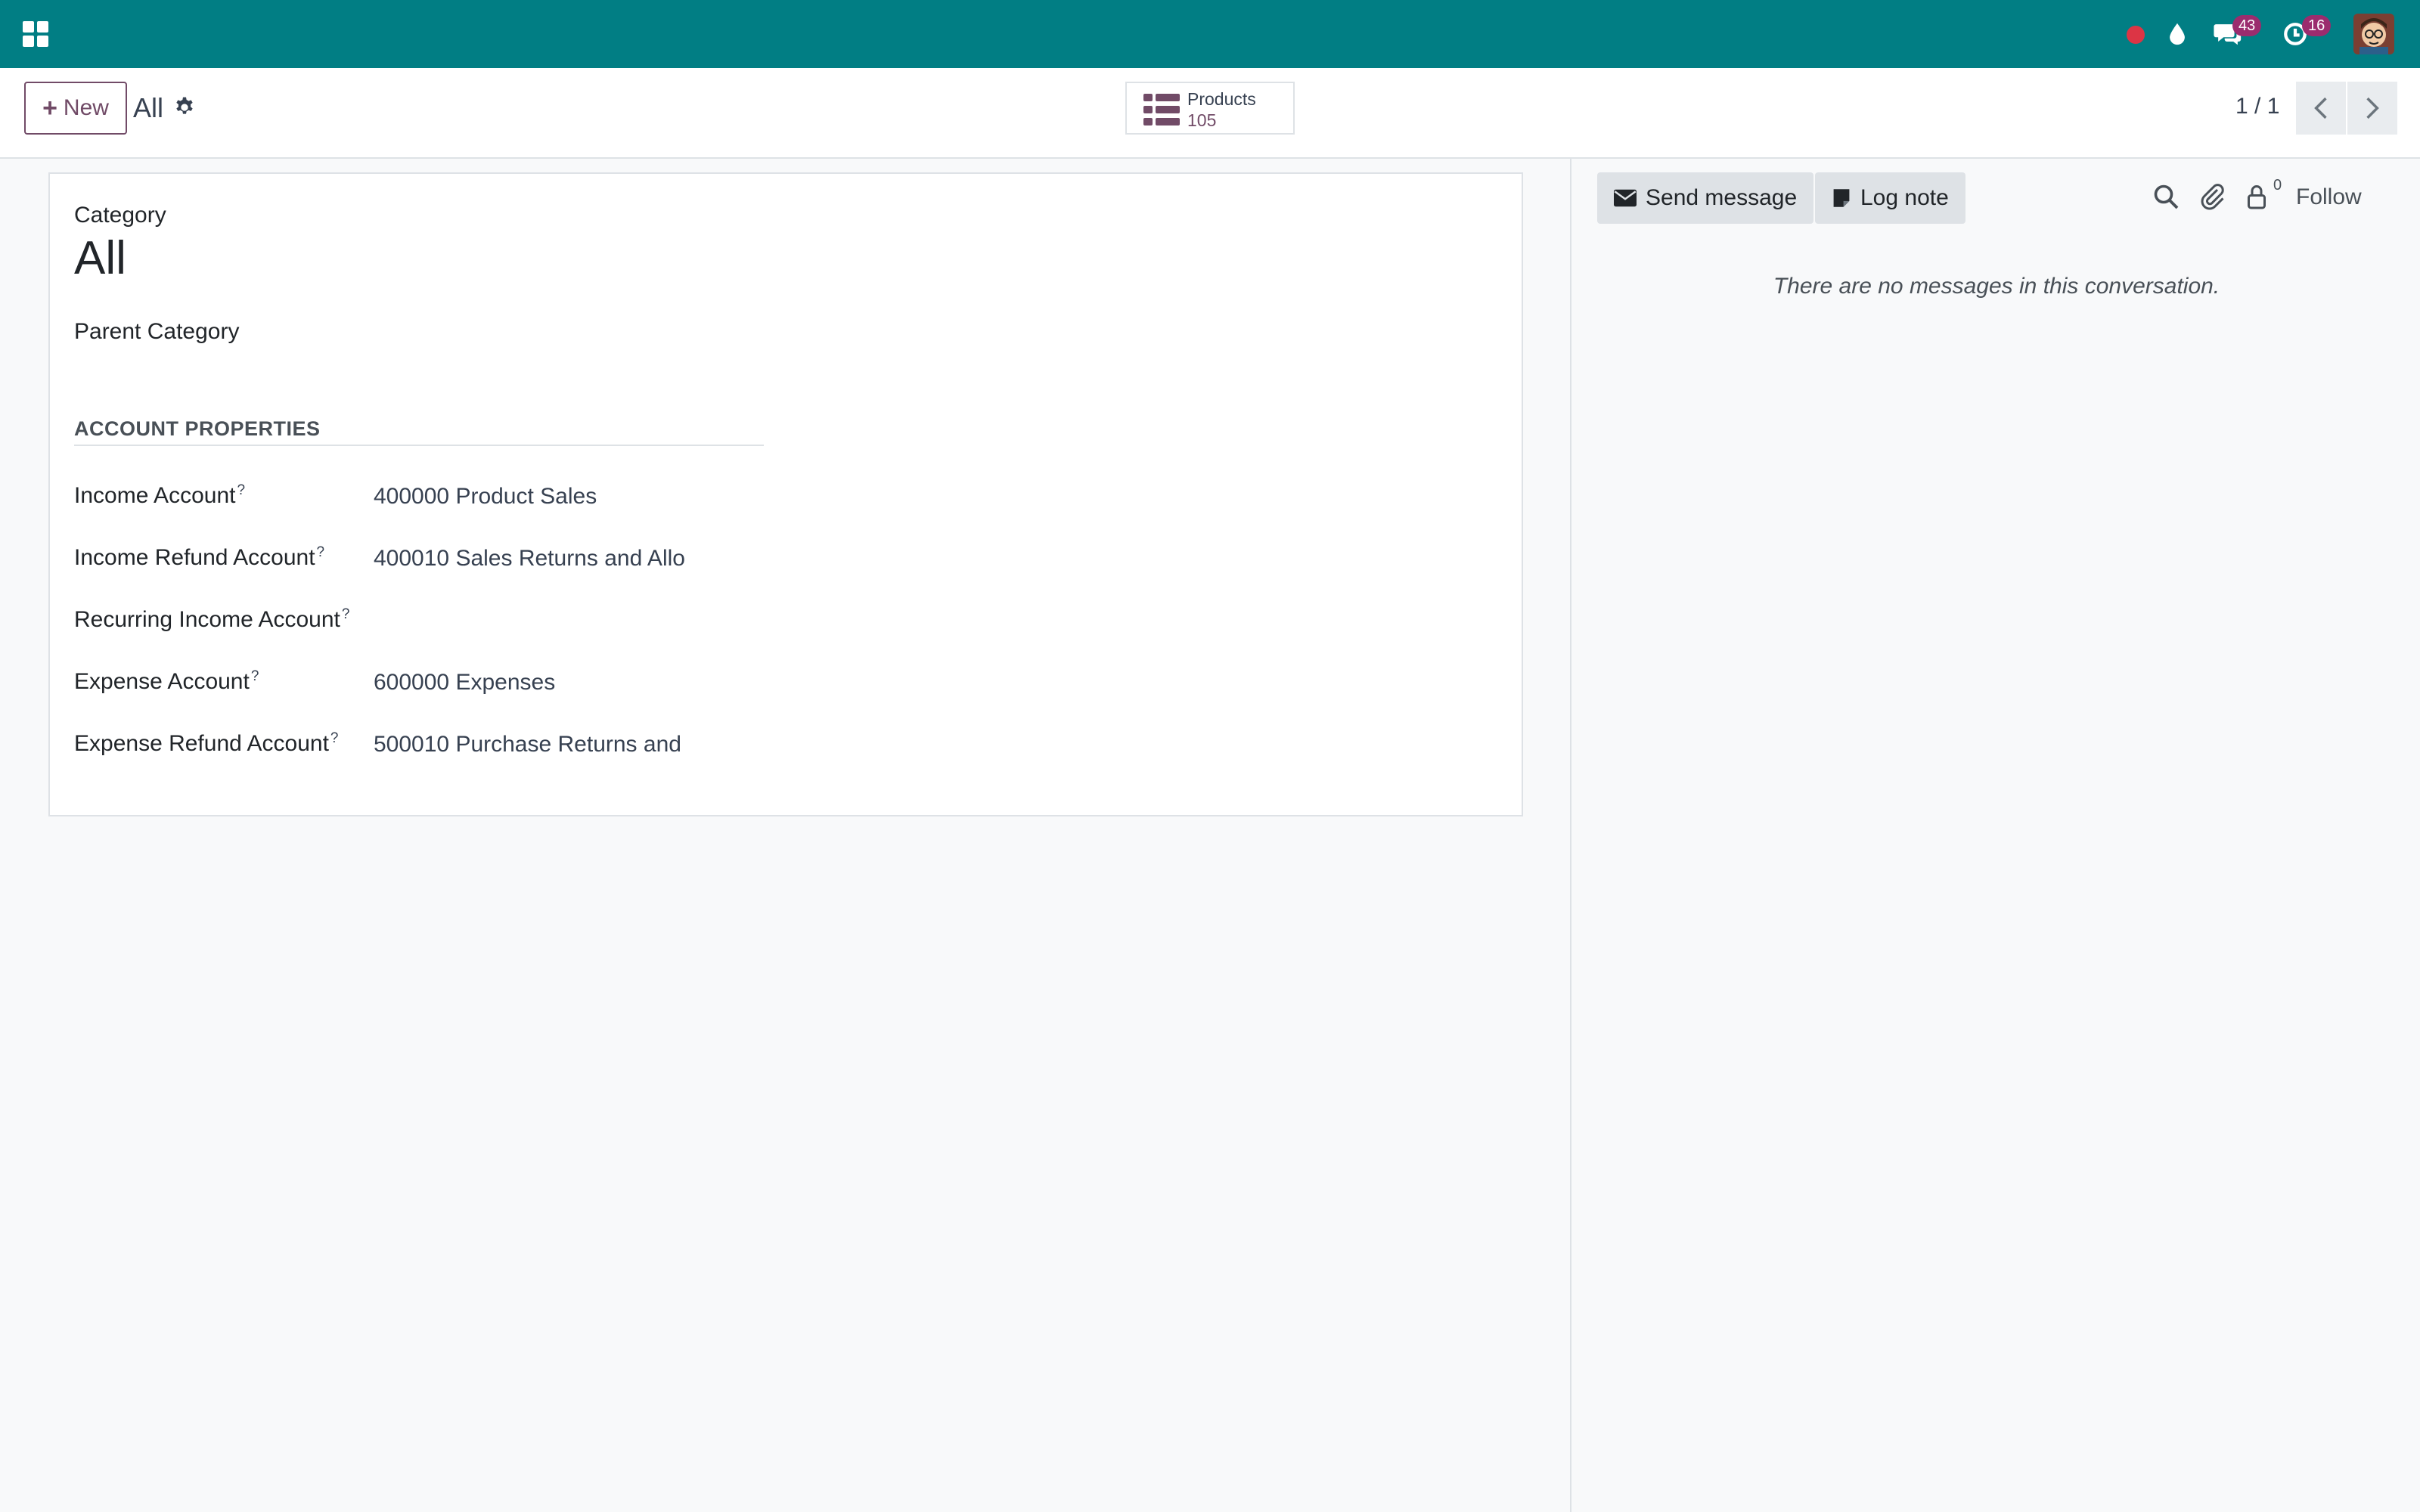  What do you see at coordinates (2256, 197) in the screenshot?
I see `user-lock-icon` at bounding box center [2256, 197].